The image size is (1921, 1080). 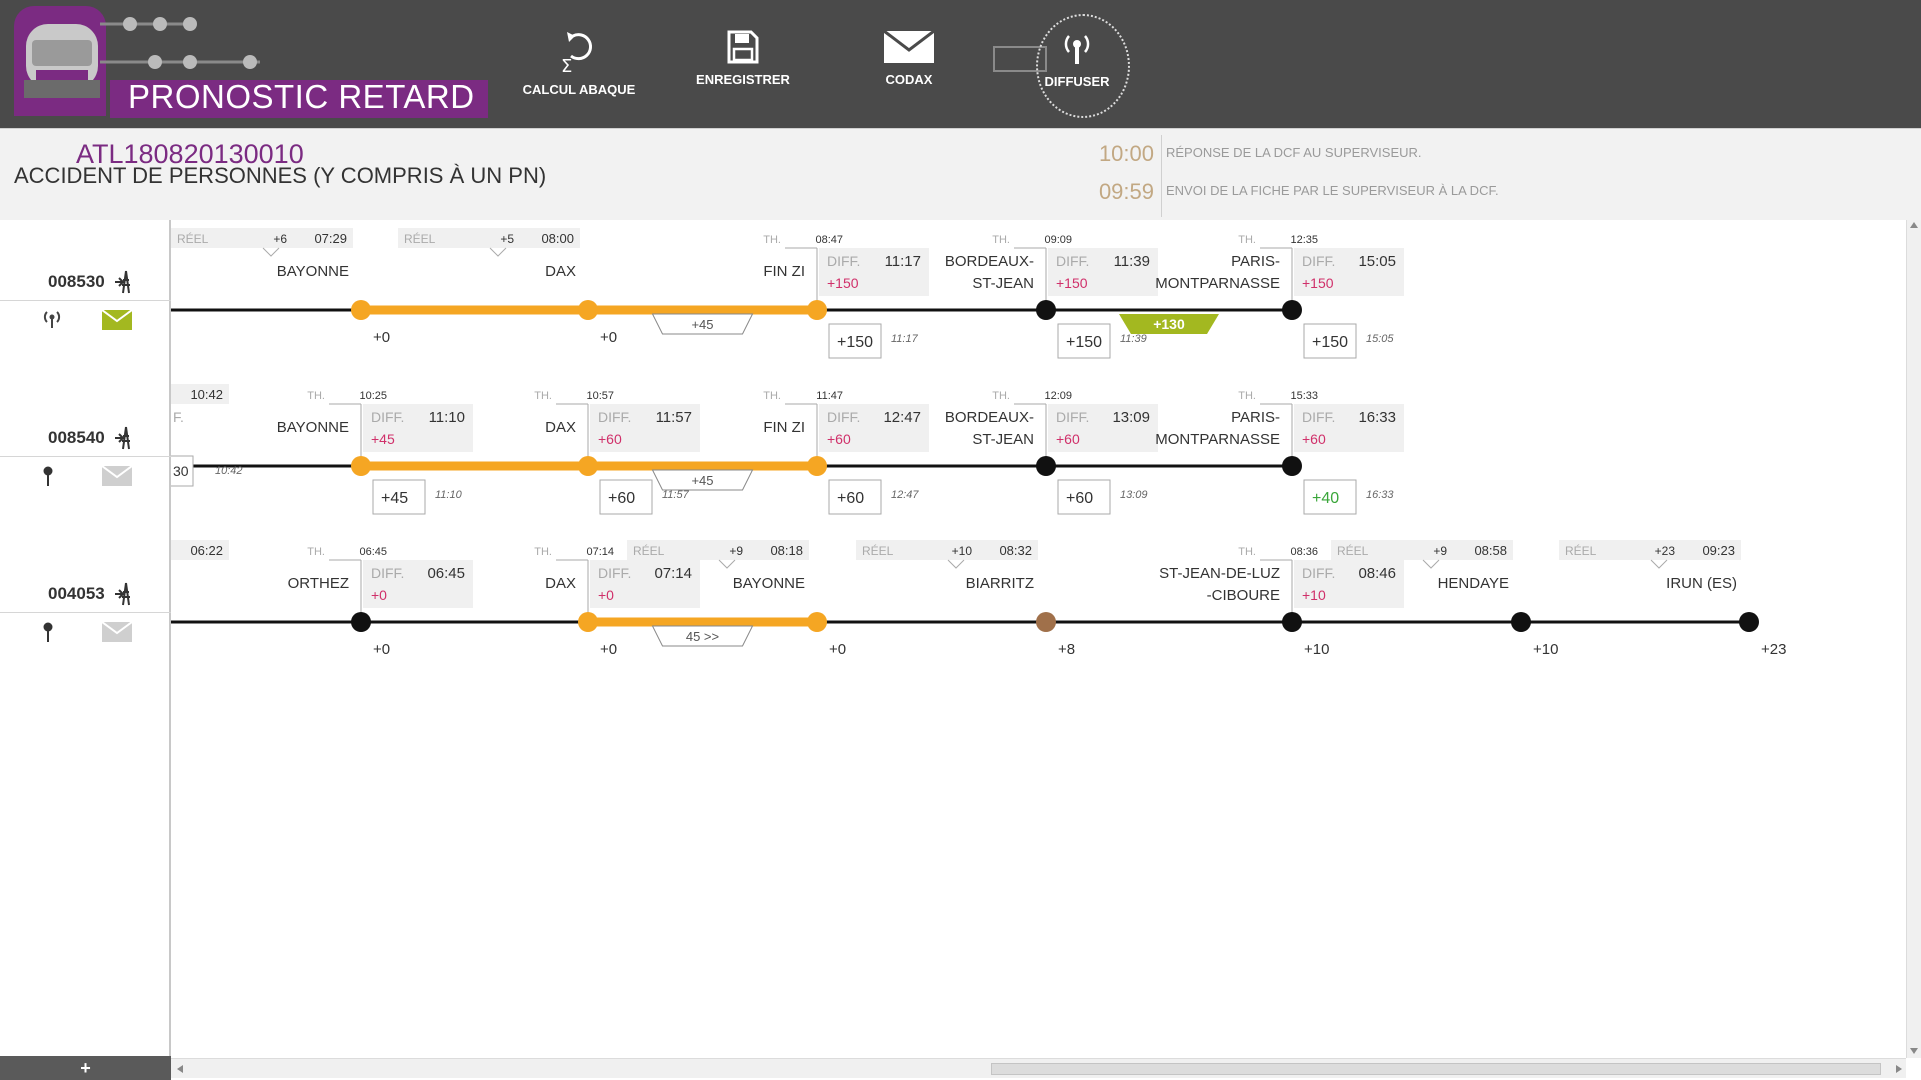 What do you see at coordinates (229, 471) in the screenshot?
I see `partial-input-time: 10:42` at bounding box center [229, 471].